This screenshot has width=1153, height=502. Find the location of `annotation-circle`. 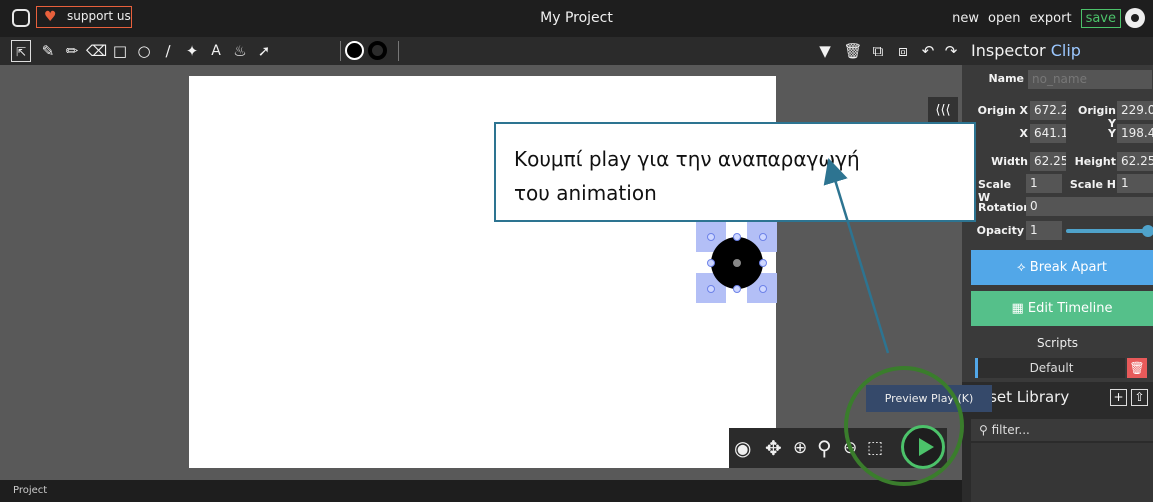

annotation-circle is located at coordinates (904, 426).